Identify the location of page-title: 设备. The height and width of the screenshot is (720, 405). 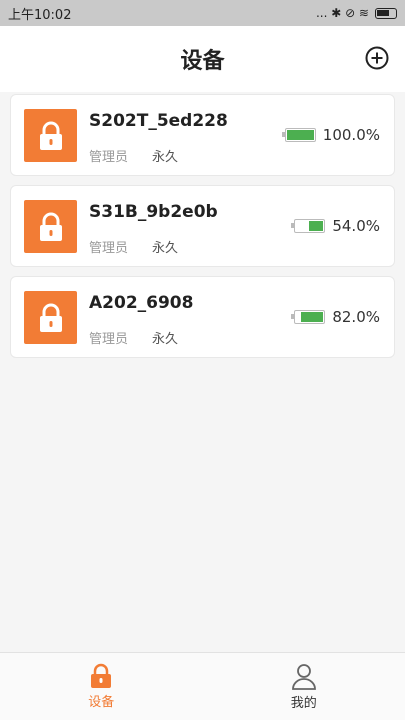
(202, 61).